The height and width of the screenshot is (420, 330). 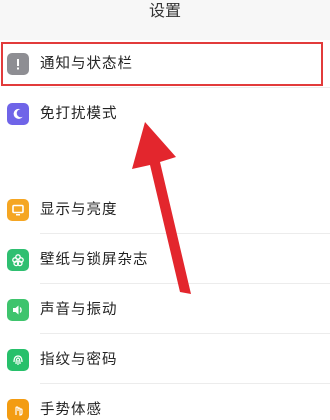 What do you see at coordinates (18, 210) in the screenshot?
I see `display-icon` at bounding box center [18, 210].